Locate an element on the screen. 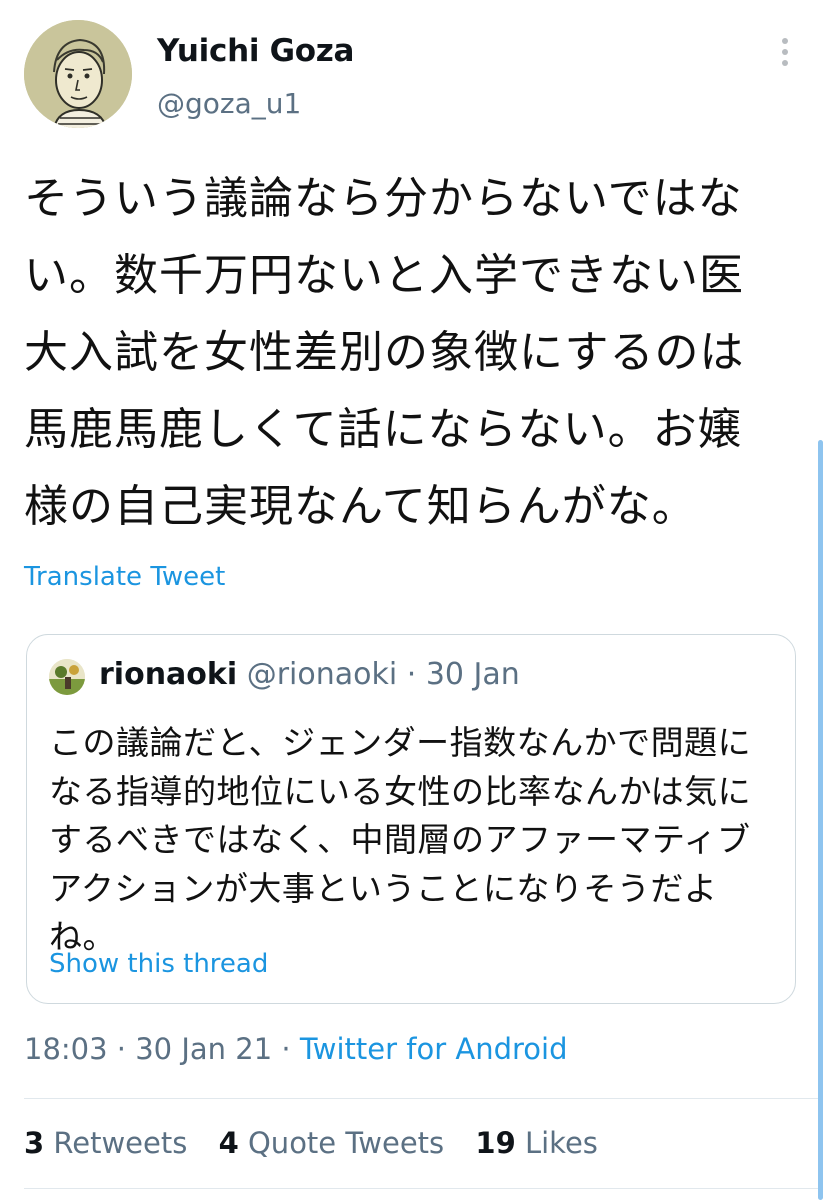  likes-stat: 19 Likes is located at coordinates (536, 1143).